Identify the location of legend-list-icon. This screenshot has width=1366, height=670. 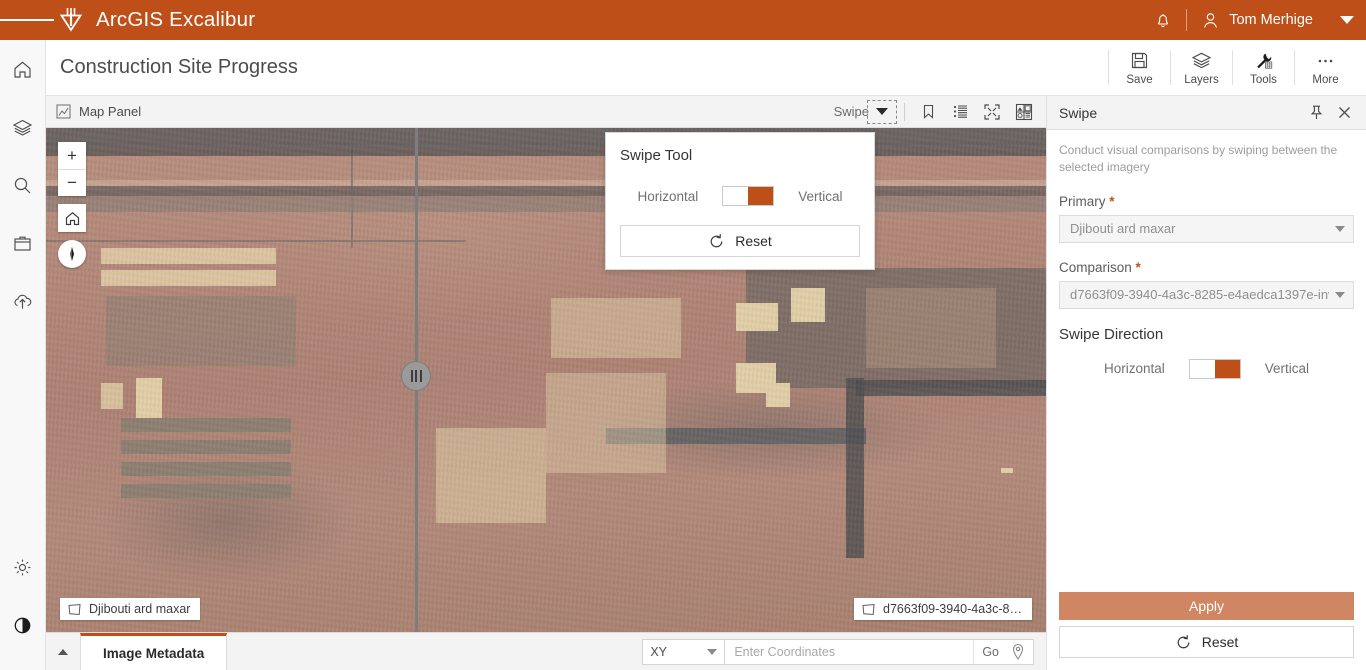
(960, 112).